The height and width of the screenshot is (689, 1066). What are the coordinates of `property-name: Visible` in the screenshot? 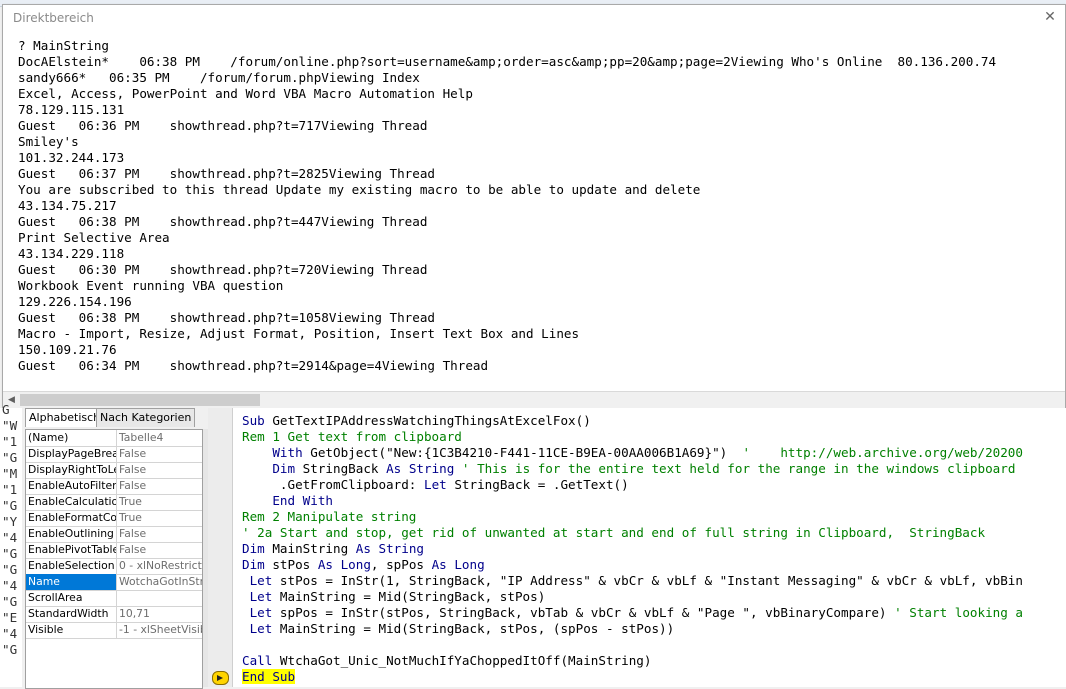 It's located at (71, 630).